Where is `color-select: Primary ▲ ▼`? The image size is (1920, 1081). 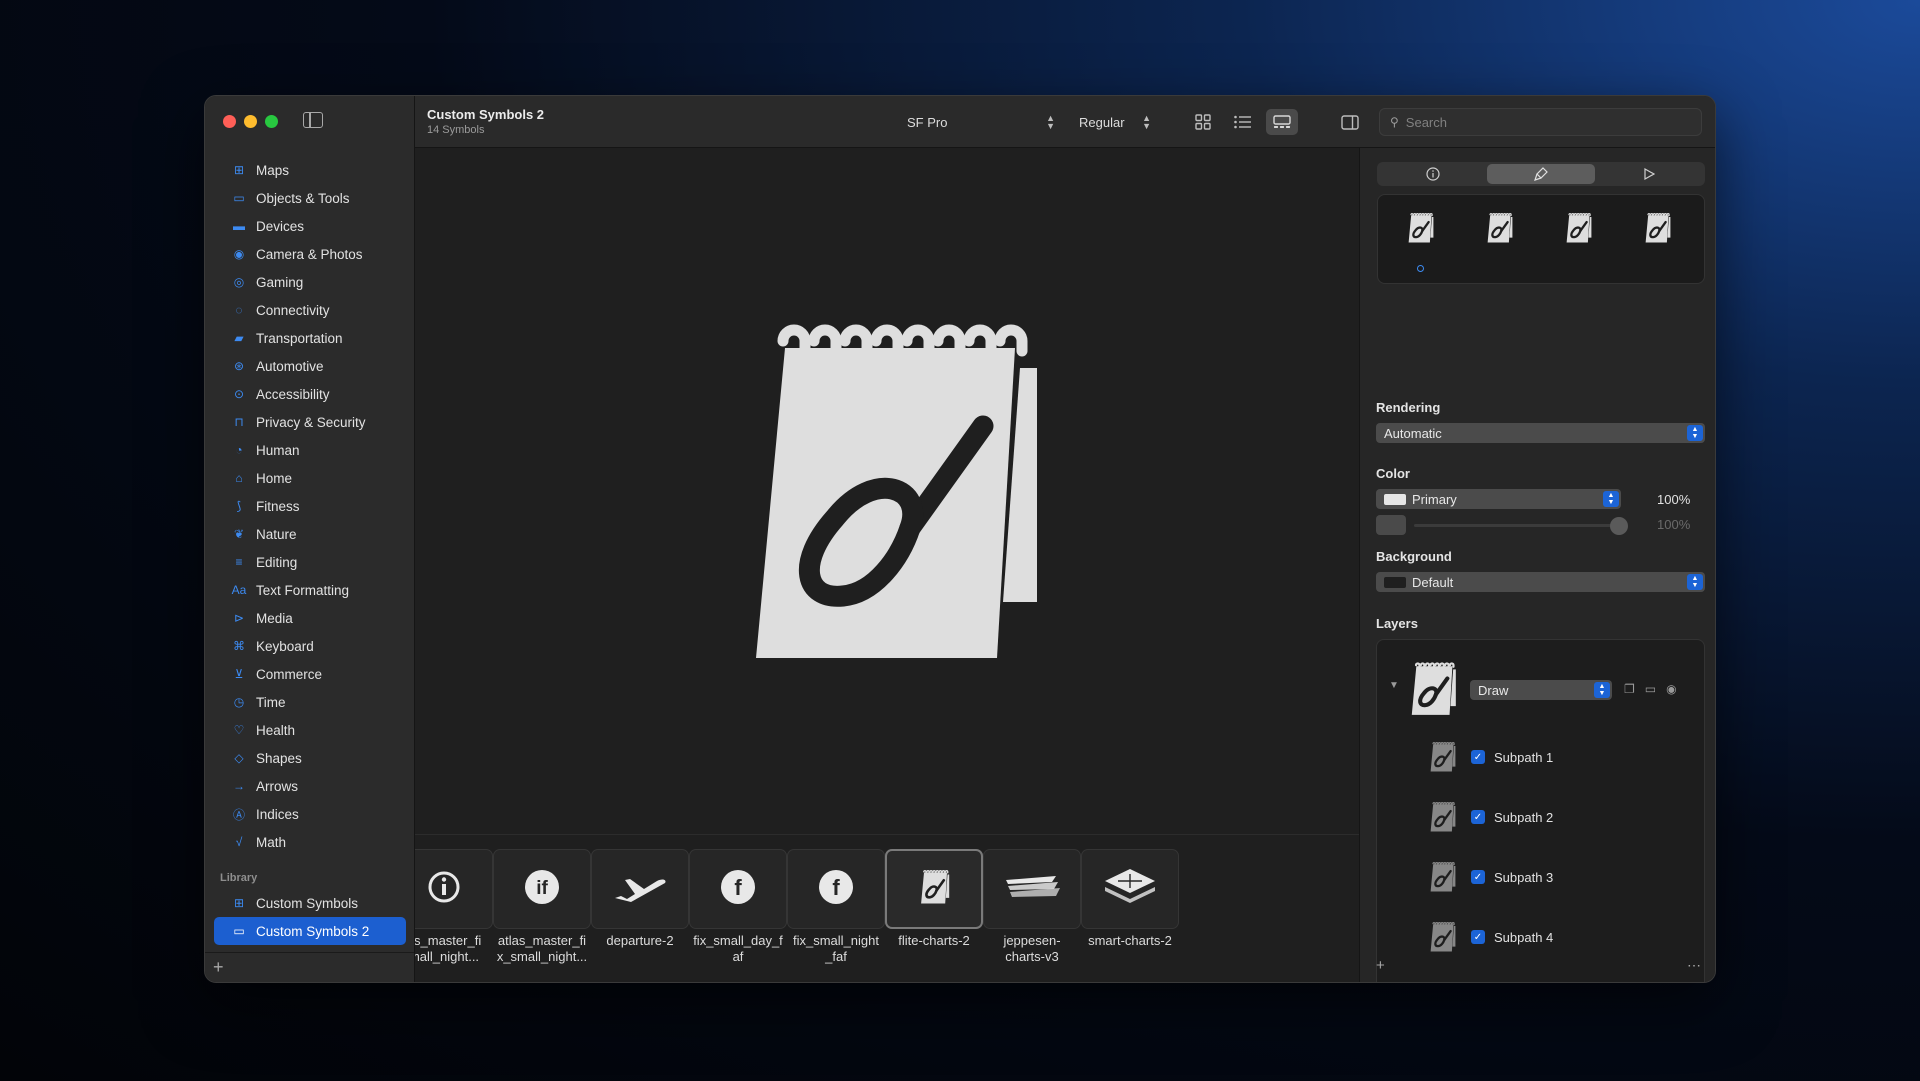
color-select: Primary ▲ ▼ is located at coordinates (1498, 499).